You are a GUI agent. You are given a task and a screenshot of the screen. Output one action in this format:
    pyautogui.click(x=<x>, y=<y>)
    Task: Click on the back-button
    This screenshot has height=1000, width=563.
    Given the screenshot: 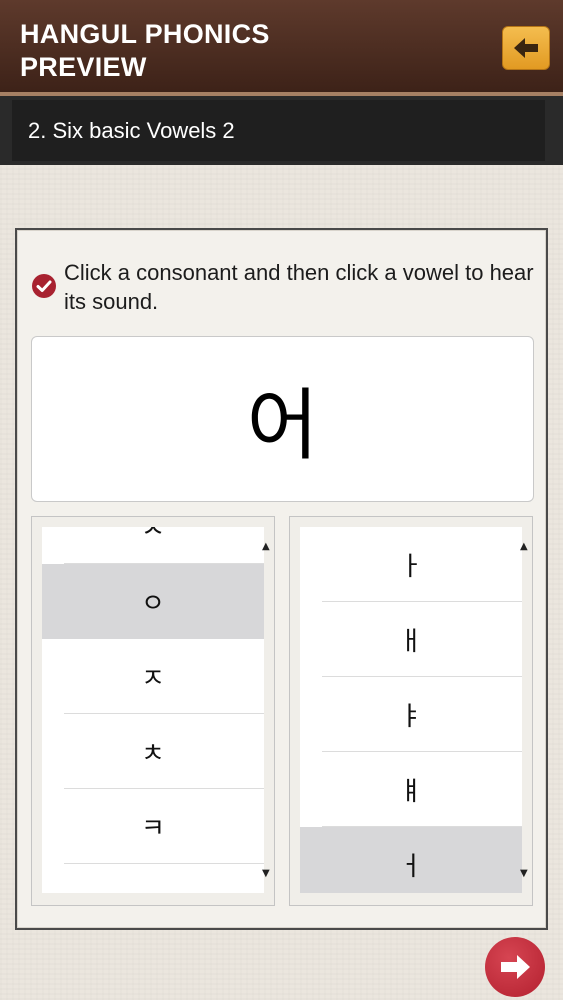 What is the action you would take?
    pyautogui.click(x=526, y=48)
    